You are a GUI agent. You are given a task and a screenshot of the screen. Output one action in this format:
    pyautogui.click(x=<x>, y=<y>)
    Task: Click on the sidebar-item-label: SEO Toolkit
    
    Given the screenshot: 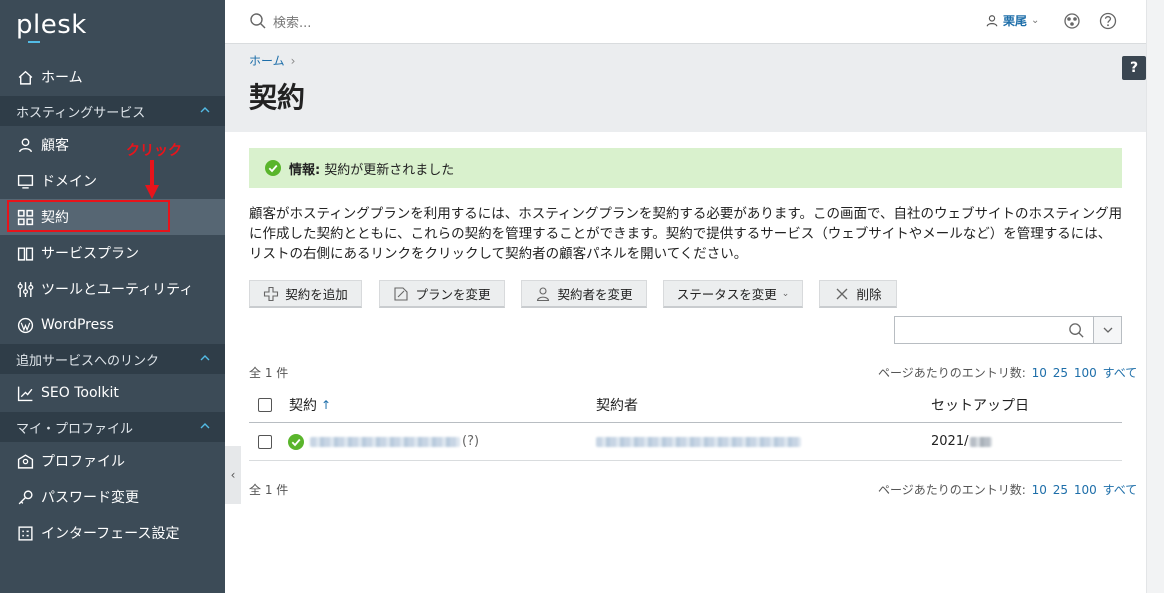 What is the action you would take?
    pyautogui.click(x=80, y=393)
    